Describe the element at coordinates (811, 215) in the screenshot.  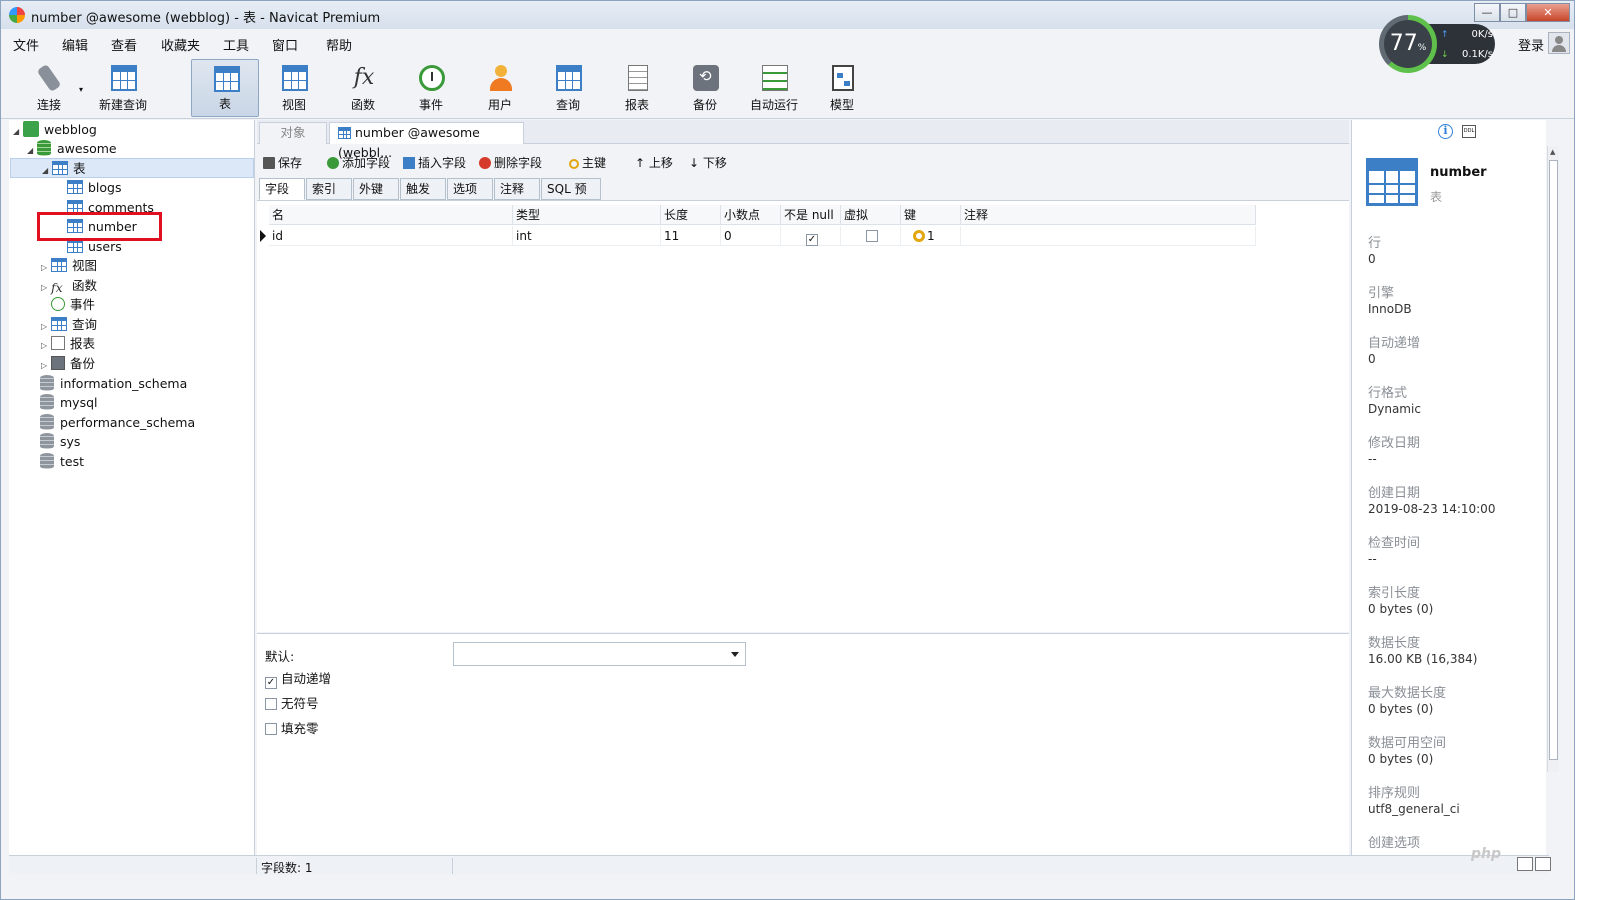
I see `column-header-not-null: 不是 null` at that location.